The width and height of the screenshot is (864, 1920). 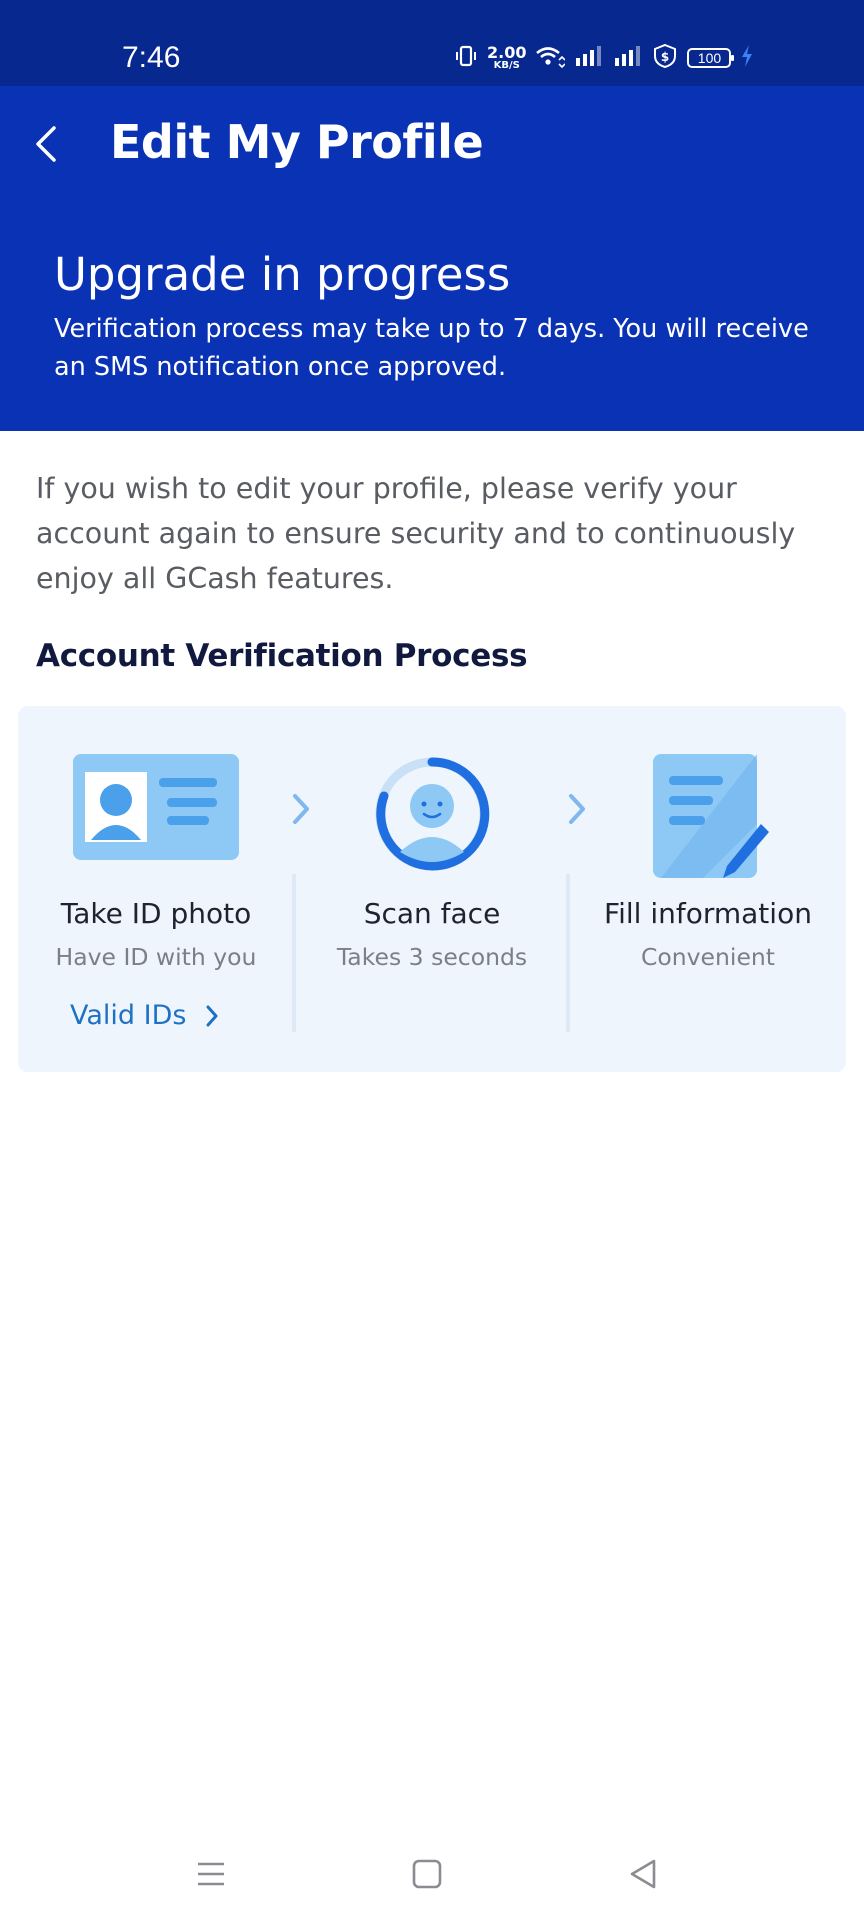 I want to click on page-title: Edit My Profile, so click(x=297, y=142).